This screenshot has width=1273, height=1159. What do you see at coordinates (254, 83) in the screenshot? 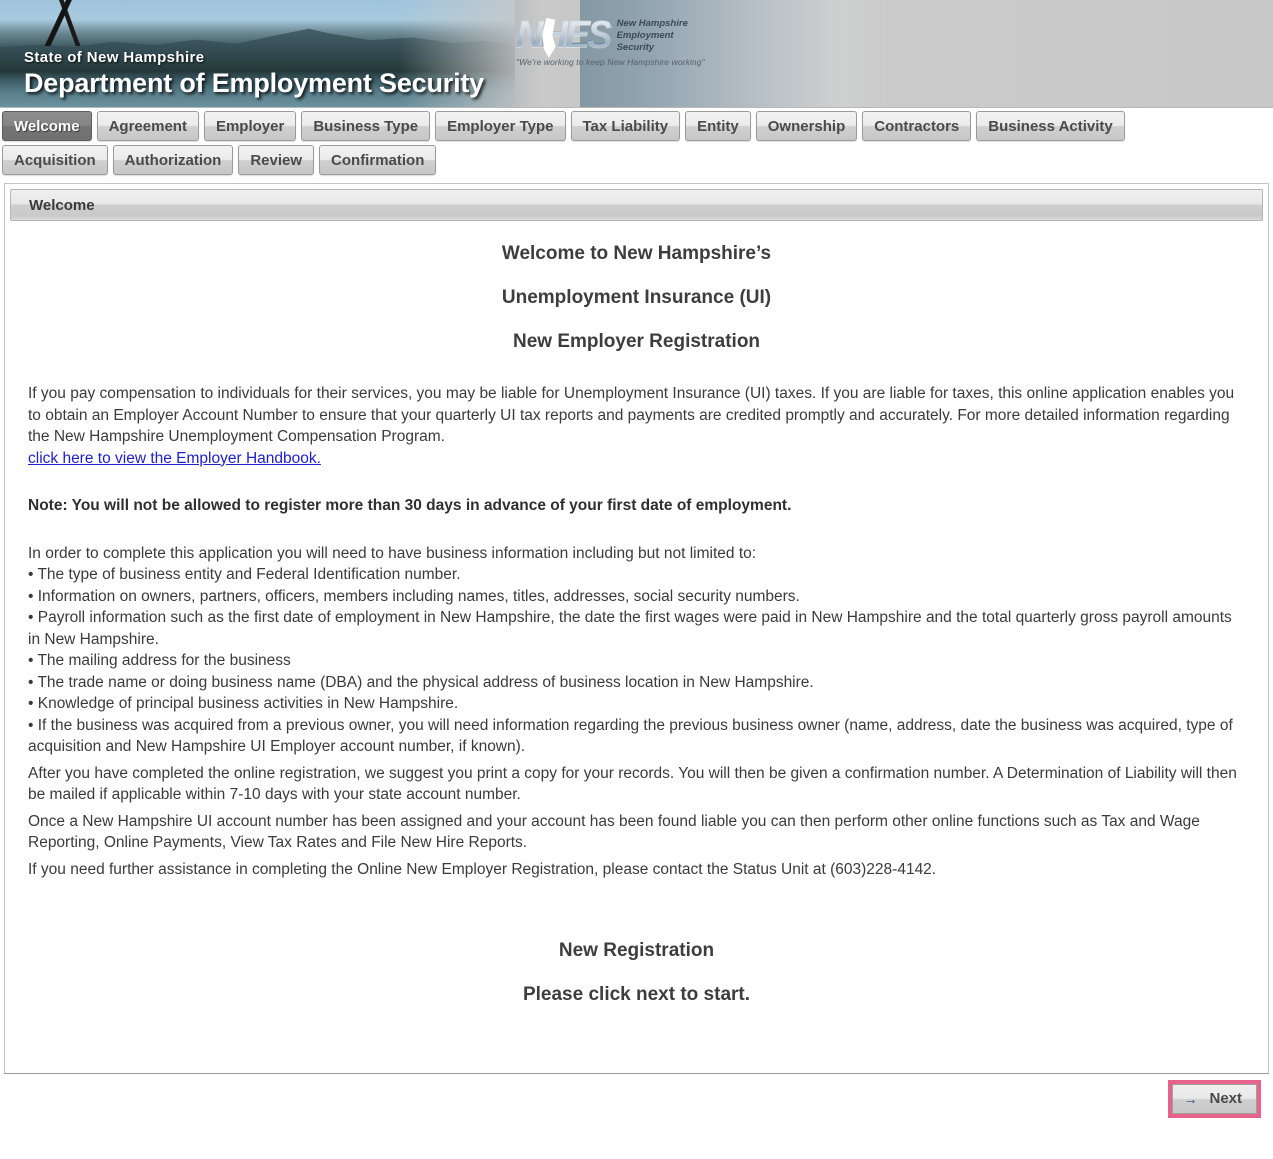
I see `banner-department-line: Department of Employment Security` at bounding box center [254, 83].